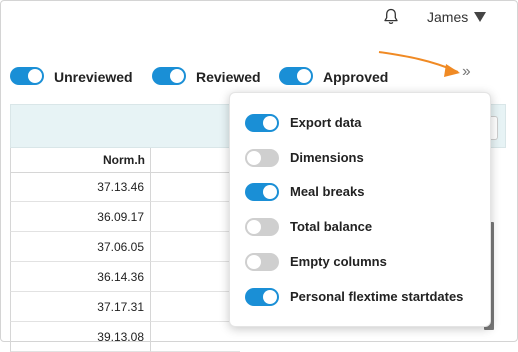 This screenshot has height=352, width=518. What do you see at coordinates (262, 158) in the screenshot?
I see `toggle-dimensions` at bounding box center [262, 158].